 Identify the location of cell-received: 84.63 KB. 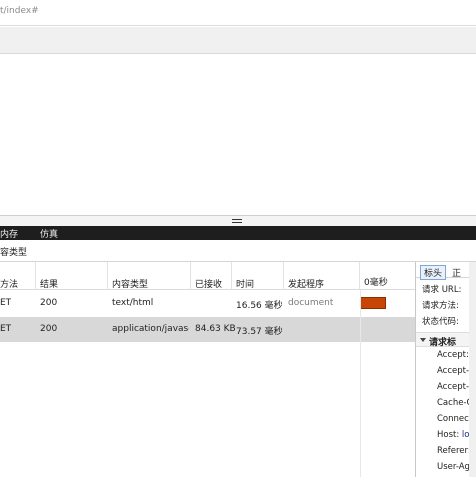
(215, 329).